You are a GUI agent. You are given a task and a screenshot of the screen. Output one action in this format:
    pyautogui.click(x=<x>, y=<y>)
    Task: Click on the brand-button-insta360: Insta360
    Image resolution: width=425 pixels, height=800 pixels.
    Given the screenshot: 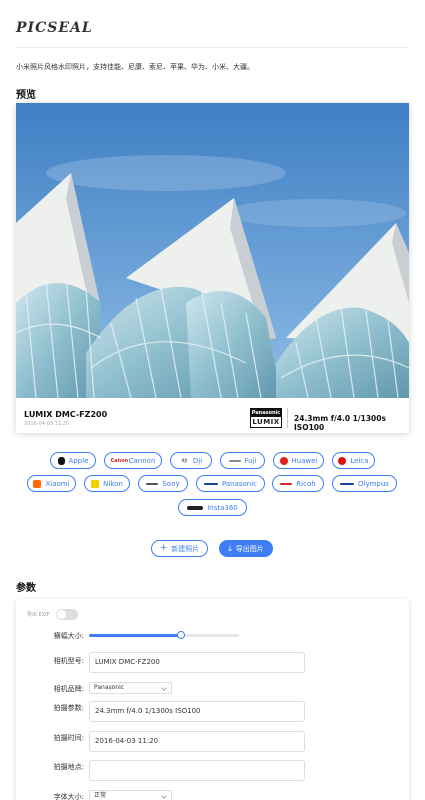 What is the action you would take?
    pyautogui.click(x=212, y=507)
    